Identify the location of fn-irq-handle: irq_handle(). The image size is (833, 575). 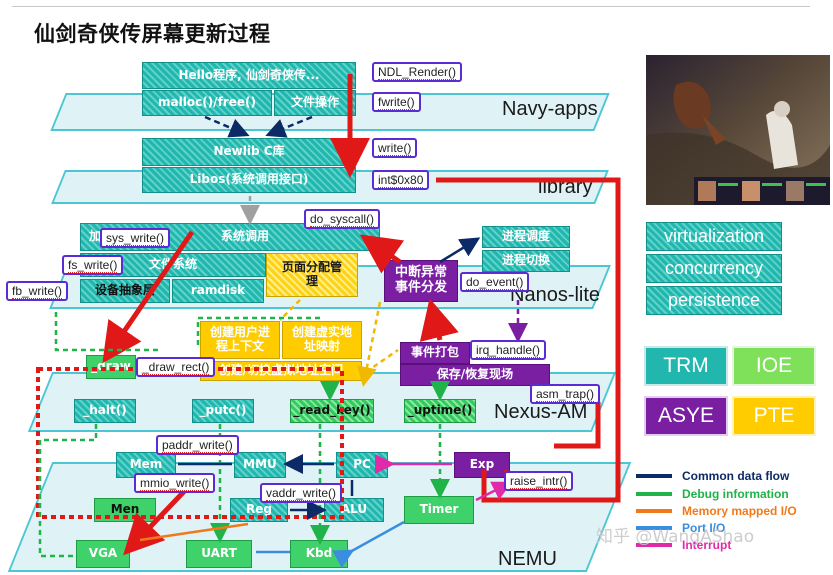
(508, 350).